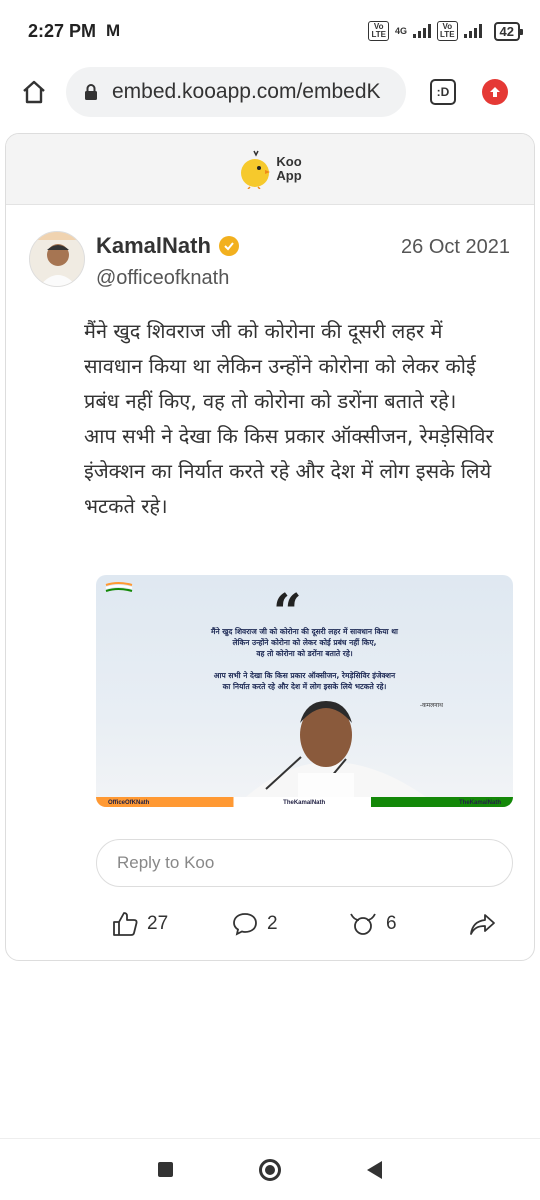 The width and height of the screenshot is (540, 1200). What do you see at coordinates (256, 169) in the screenshot?
I see `koo-bird-icon` at bounding box center [256, 169].